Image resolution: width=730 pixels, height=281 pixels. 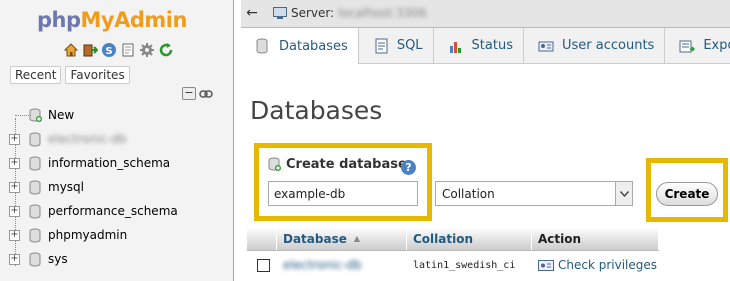 I want to click on tab-status: Status, so click(x=479, y=45).